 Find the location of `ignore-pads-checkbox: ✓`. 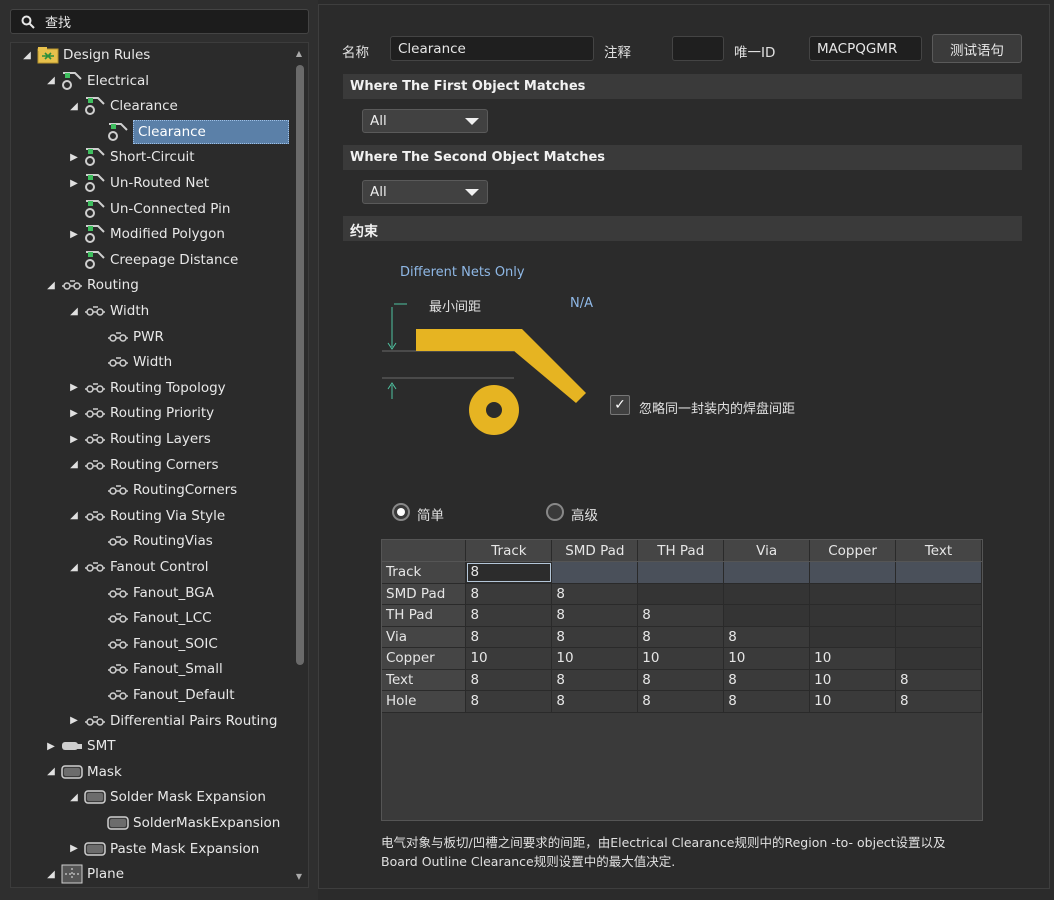

ignore-pads-checkbox: ✓ is located at coordinates (620, 405).